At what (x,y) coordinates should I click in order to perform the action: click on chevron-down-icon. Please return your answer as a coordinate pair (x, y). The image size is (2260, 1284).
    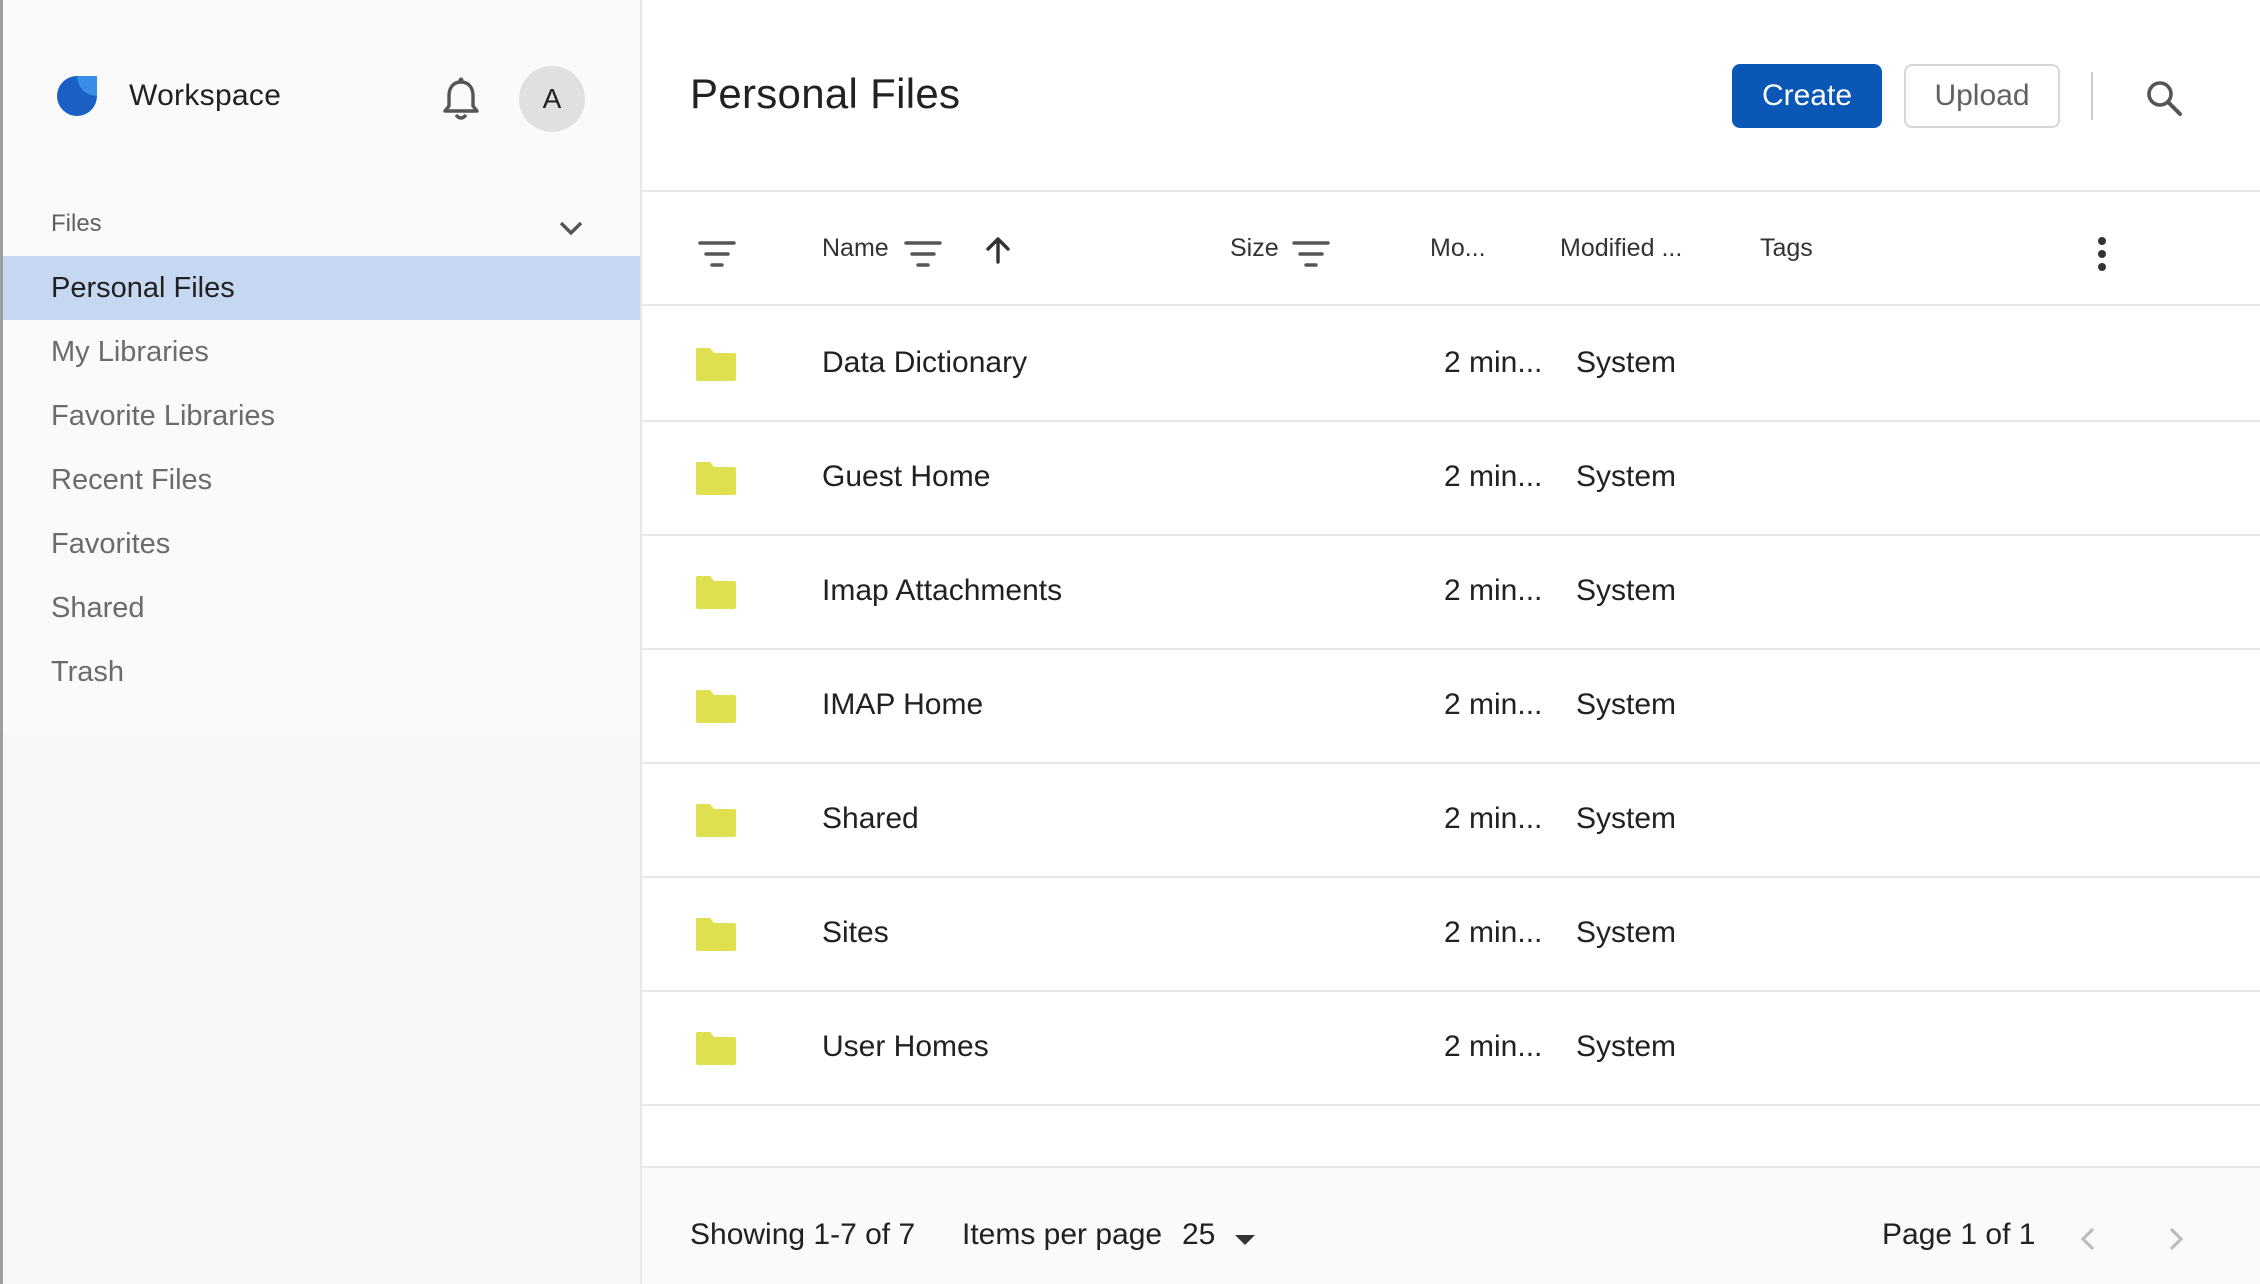
    Looking at the image, I should click on (571, 228).